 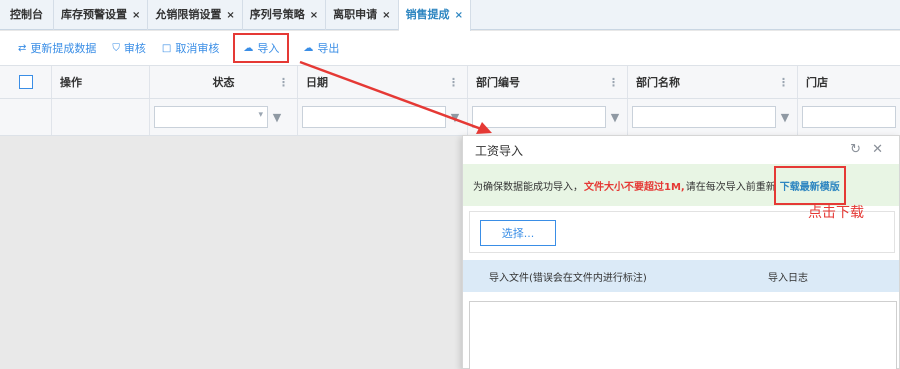 I want to click on tab-label: 允销限销设置, so click(x=188, y=14).